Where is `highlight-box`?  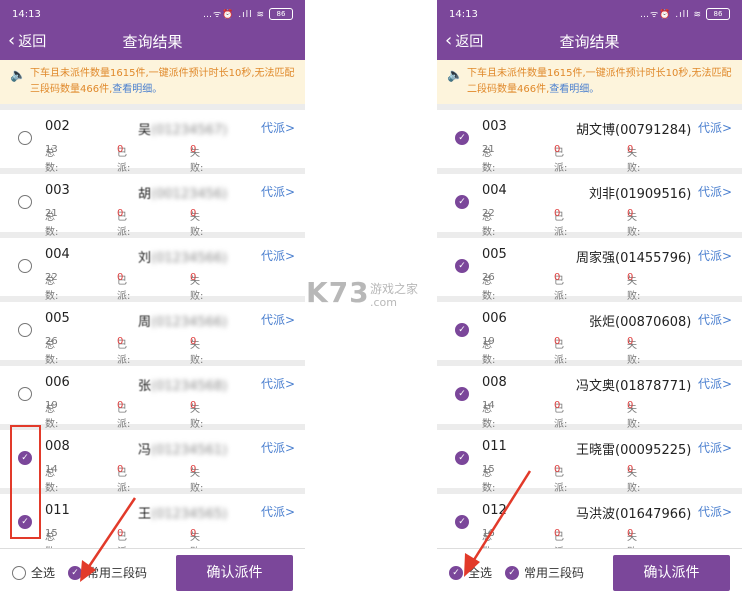
highlight-box is located at coordinates (25, 482).